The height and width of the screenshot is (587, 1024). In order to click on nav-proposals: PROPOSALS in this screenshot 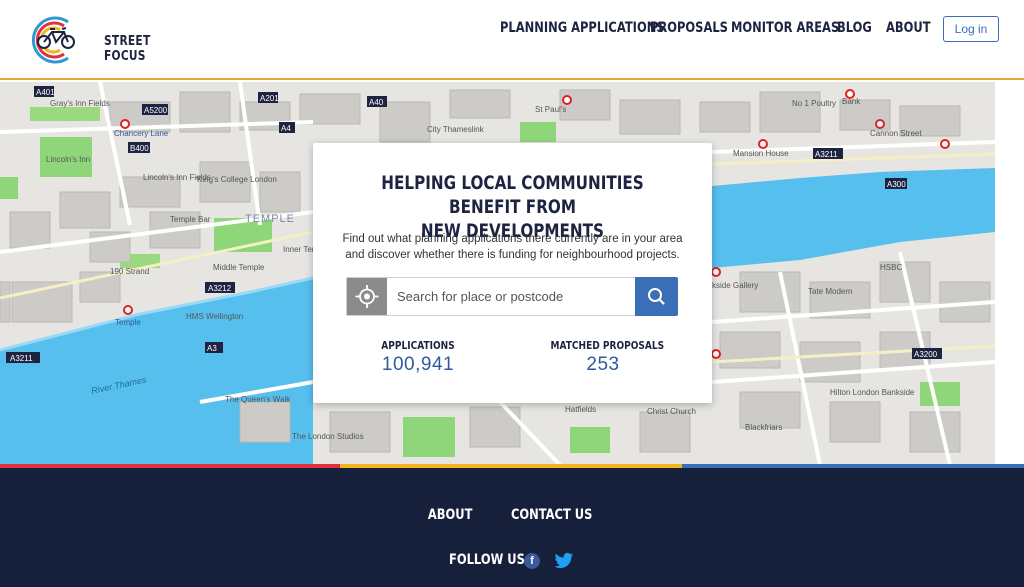, I will do `click(689, 28)`.